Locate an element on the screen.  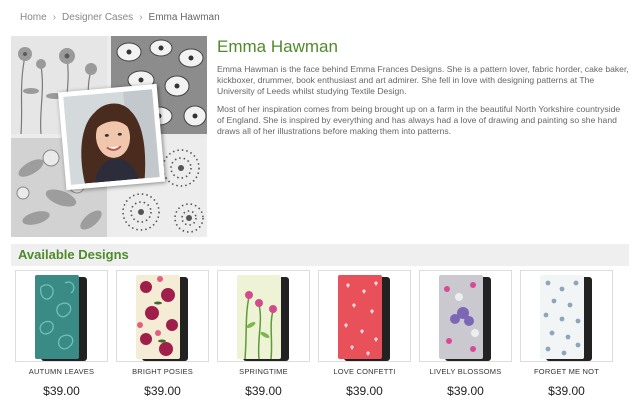
product-name: SPRINGTIME is located at coordinates (263, 371).